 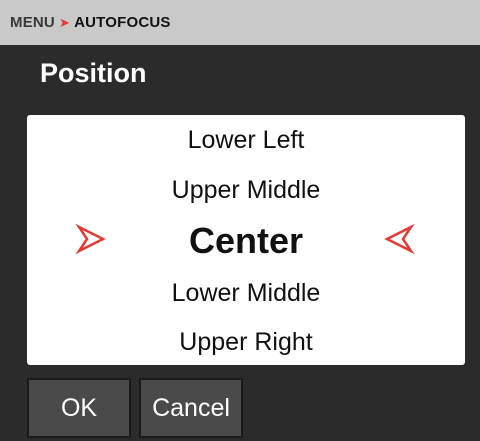 What do you see at coordinates (32, 22) in the screenshot?
I see `breadcrumb-root: MENU` at bounding box center [32, 22].